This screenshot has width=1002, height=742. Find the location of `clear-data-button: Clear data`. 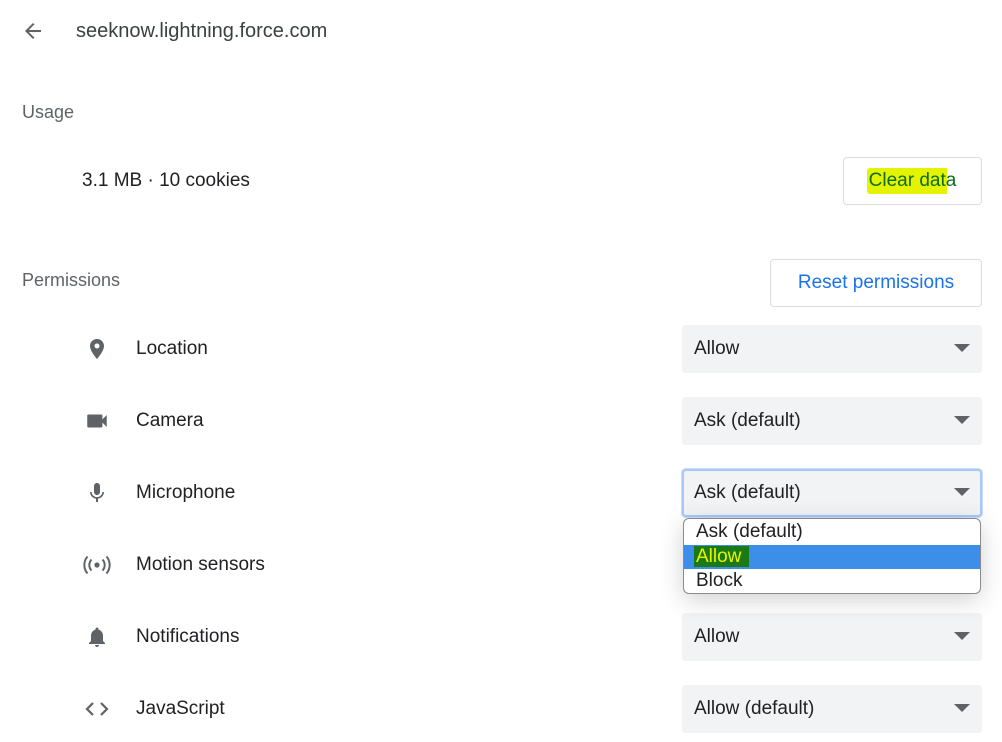

clear-data-button: Clear data is located at coordinates (912, 181).